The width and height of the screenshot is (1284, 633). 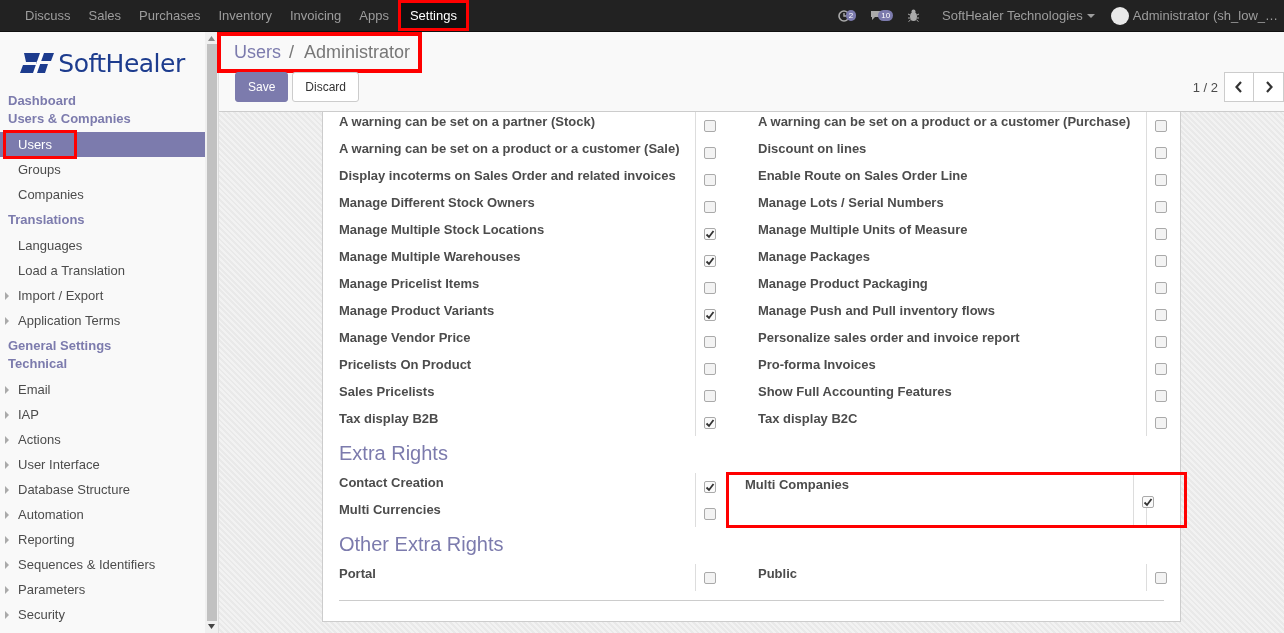 I want to click on sidebar-item: Email, so click(x=102, y=389).